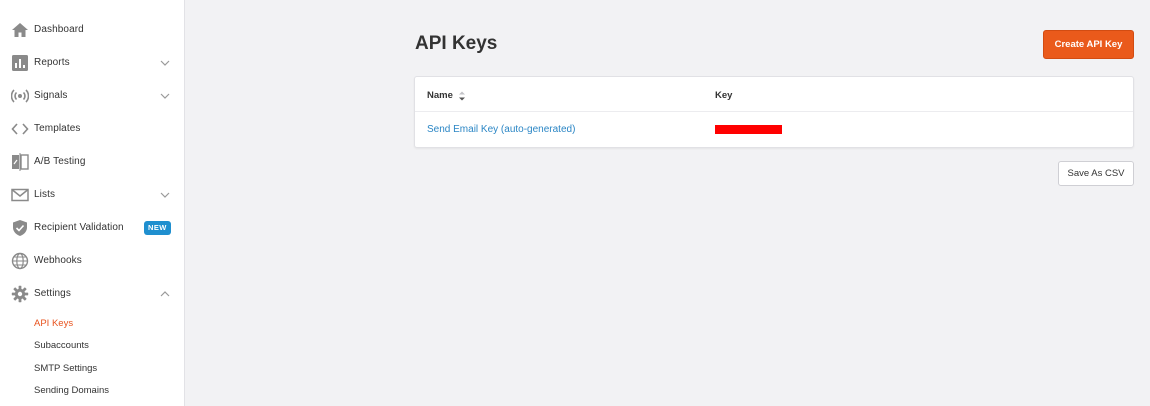 Image resolution: width=1150 pixels, height=406 pixels. I want to click on bar-chart-icon, so click(20, 63).